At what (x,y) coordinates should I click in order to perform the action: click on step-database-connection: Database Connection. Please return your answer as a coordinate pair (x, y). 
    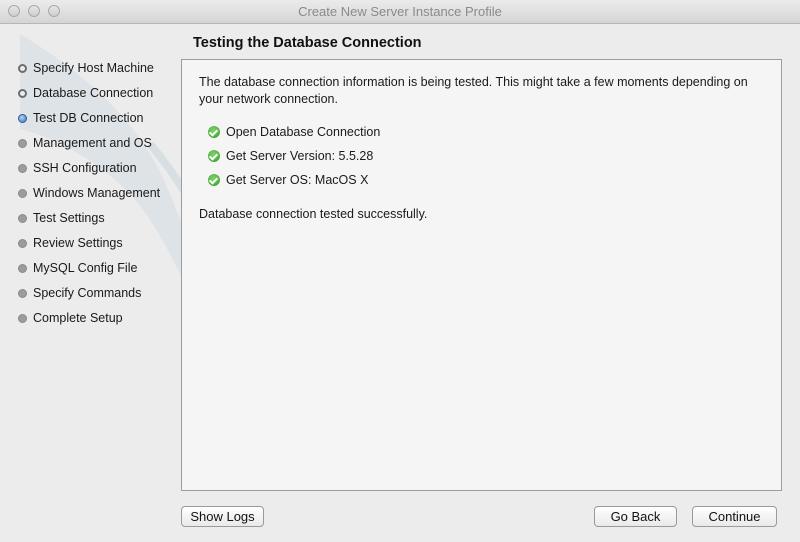
    Looking at the image, I should click on (89, 95).